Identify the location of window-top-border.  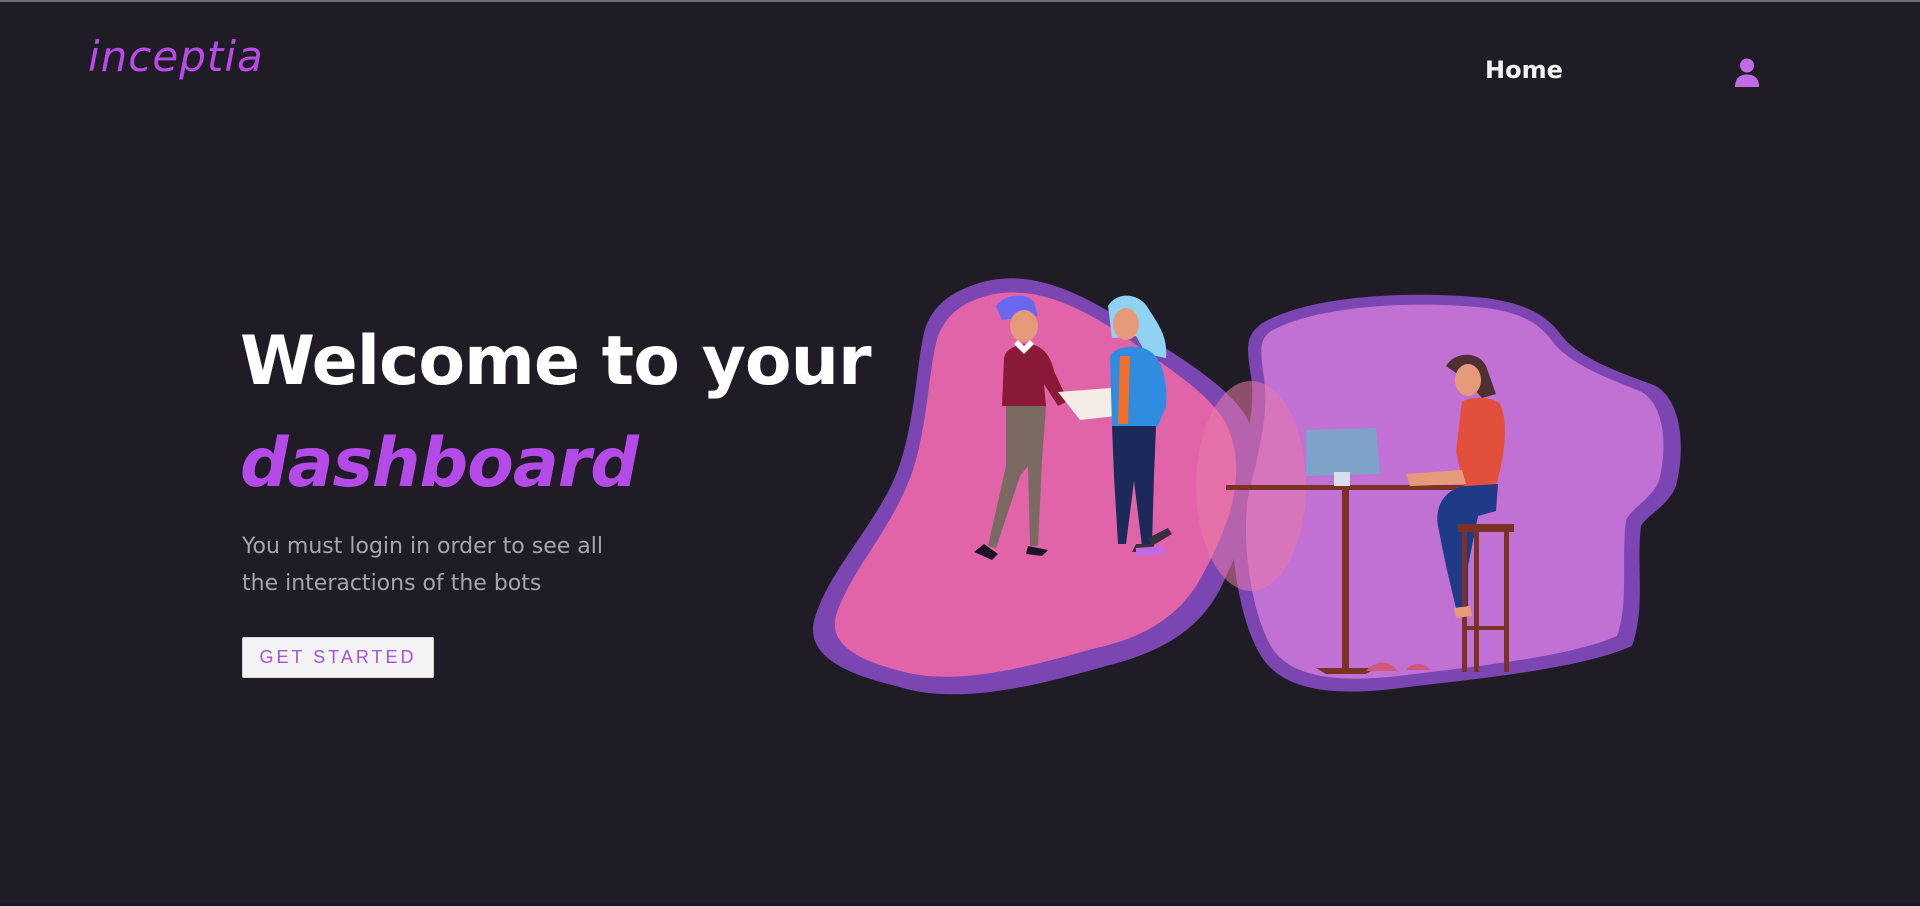
(960, 1).